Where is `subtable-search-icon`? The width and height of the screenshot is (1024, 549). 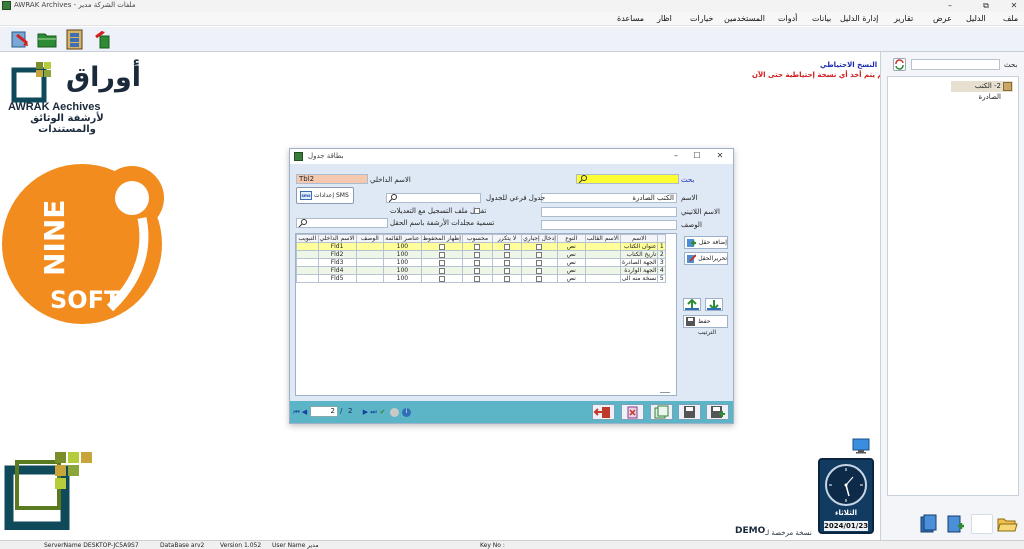
subtable-search-icon is located at coordinates (393, 198).